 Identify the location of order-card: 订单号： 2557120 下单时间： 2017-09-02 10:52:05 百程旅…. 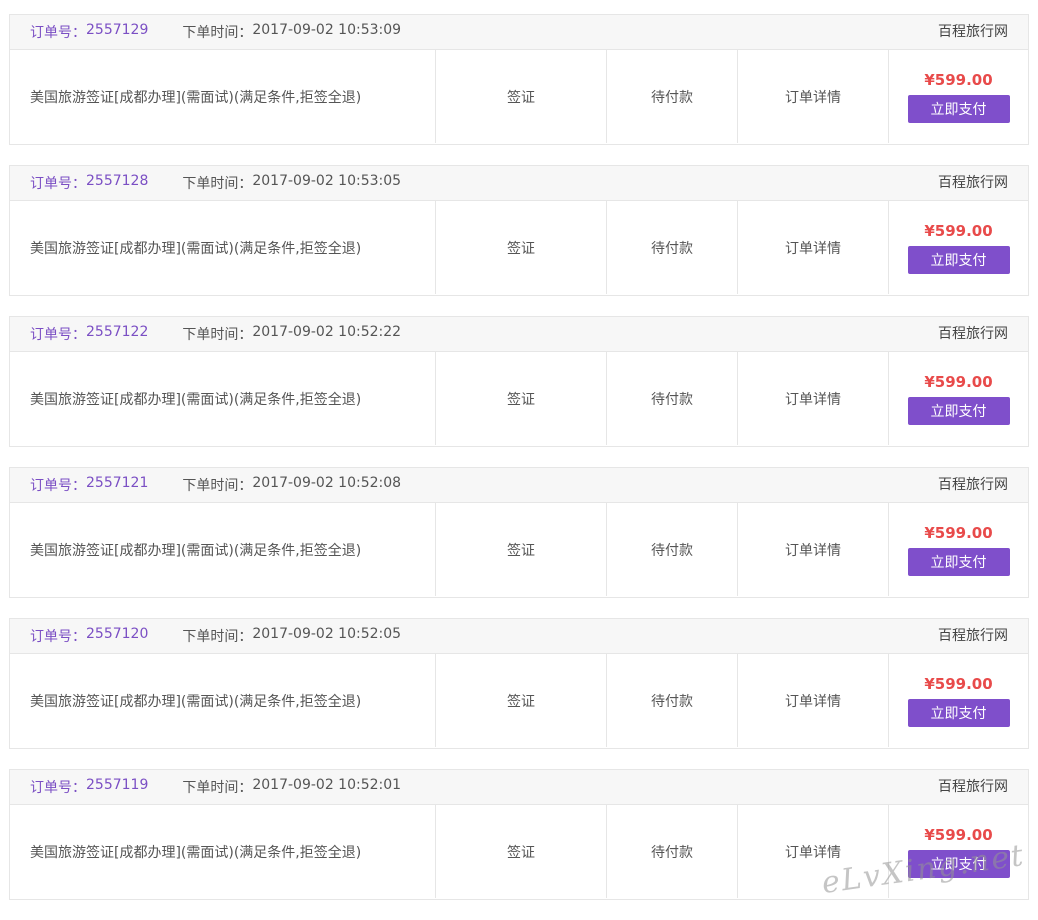
(519, 683).